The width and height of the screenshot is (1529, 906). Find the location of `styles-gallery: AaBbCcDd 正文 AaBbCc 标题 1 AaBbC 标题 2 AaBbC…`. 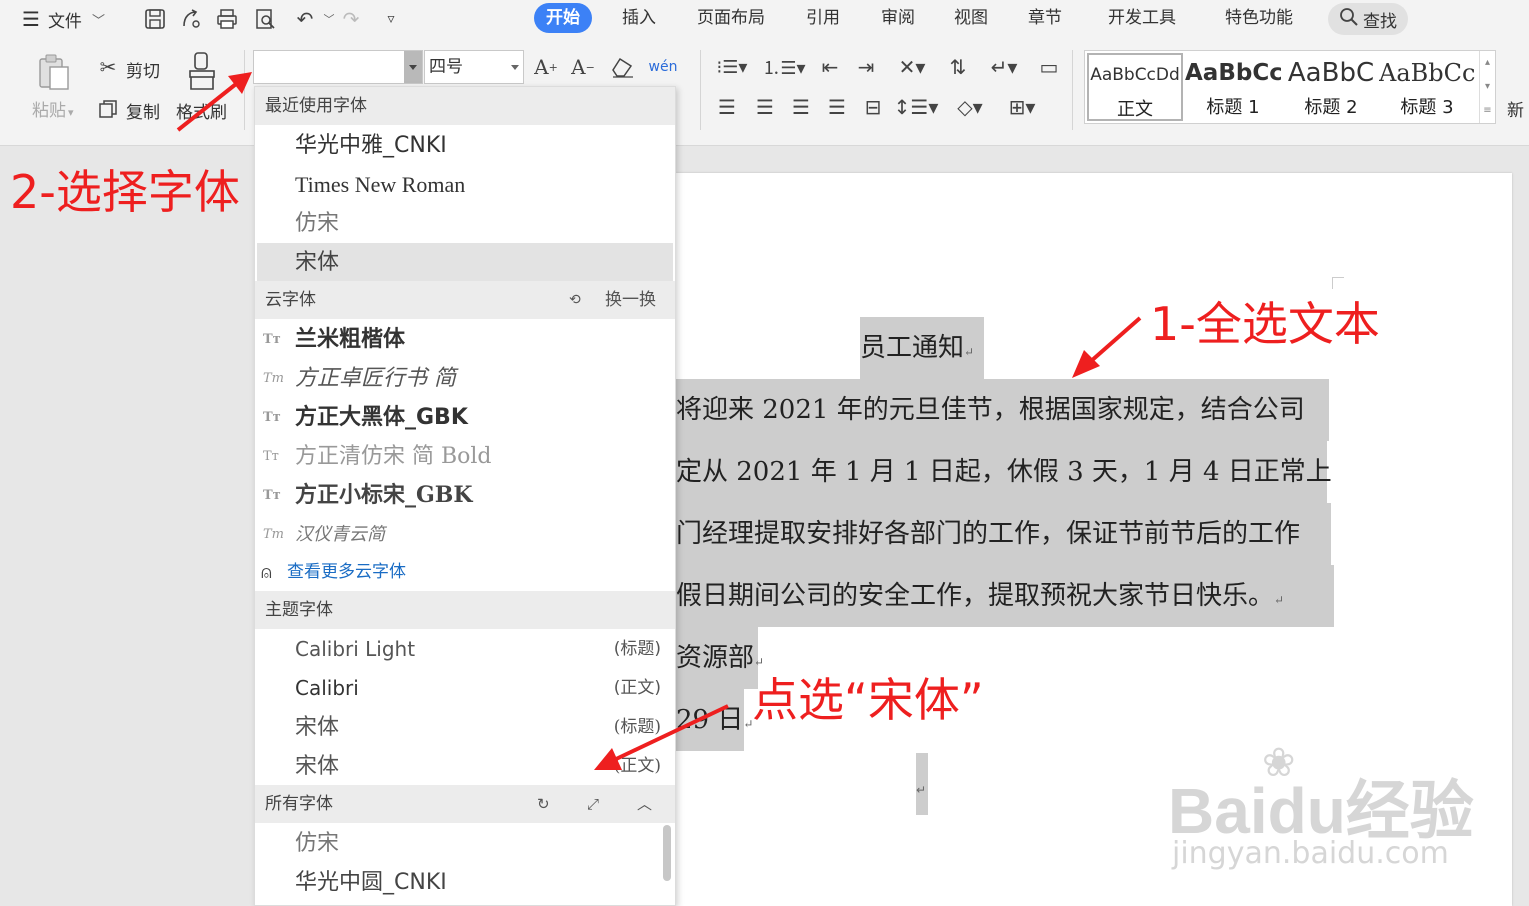

styles-gallery: AaBbCcDd 正文 AaBbCc 标题 1 AaBbC 标题 2 AaBbC… is located at coordinates (1290, 87).